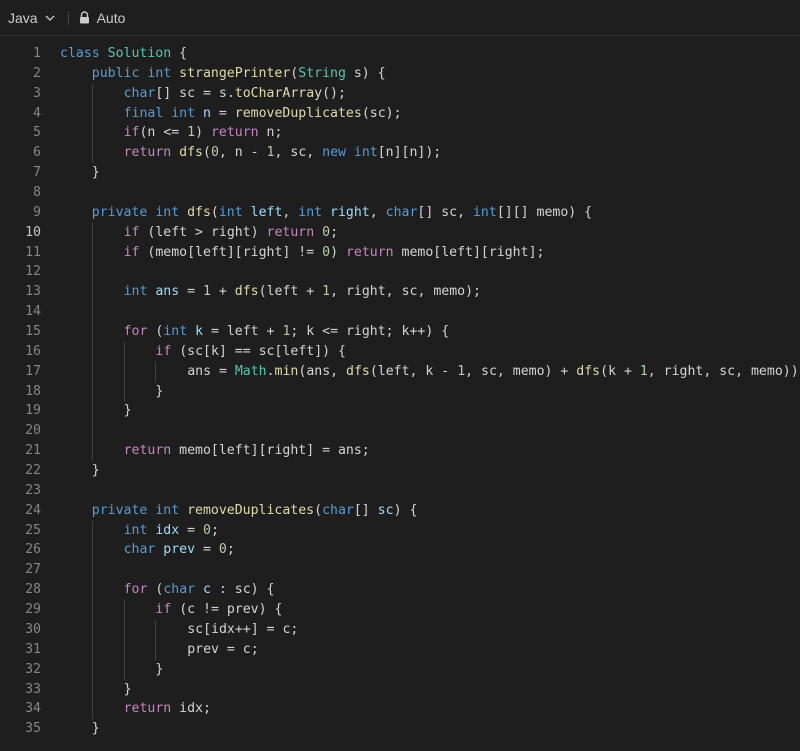 This screenshot has height=751, width=800. What do you see at coordinates (33, 729) in the screenshot?
I see `line-number: 35` at bounding box center [33, 729].